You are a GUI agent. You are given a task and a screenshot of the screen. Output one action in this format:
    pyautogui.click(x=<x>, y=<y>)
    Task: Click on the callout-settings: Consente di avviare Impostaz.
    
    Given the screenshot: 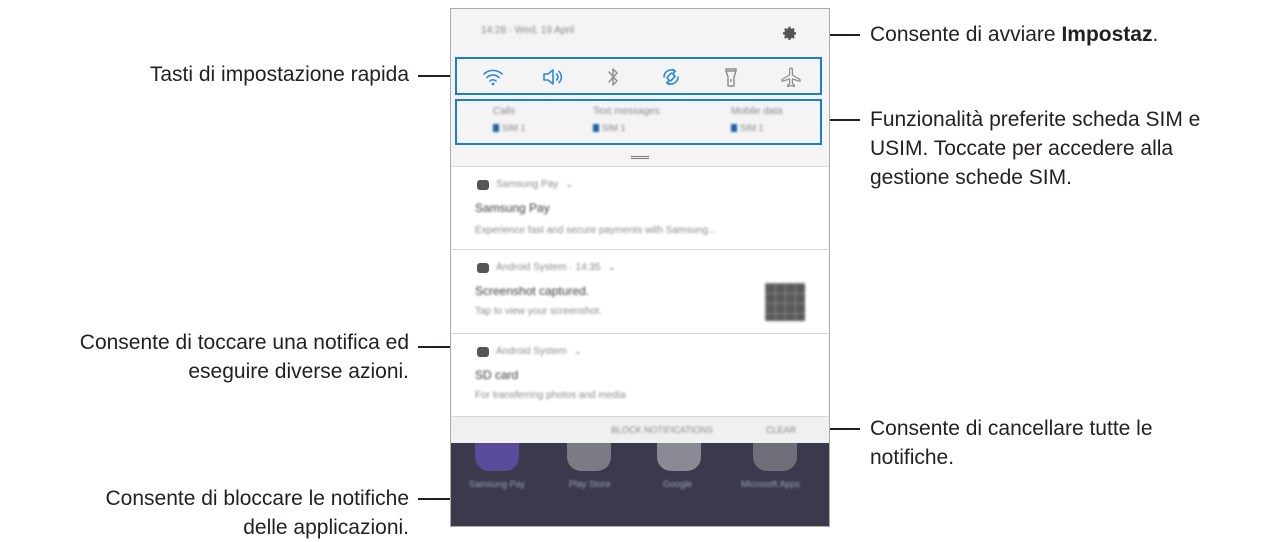 What is the action you would take?
    pyautogui.click(x=1014, y=34)
    